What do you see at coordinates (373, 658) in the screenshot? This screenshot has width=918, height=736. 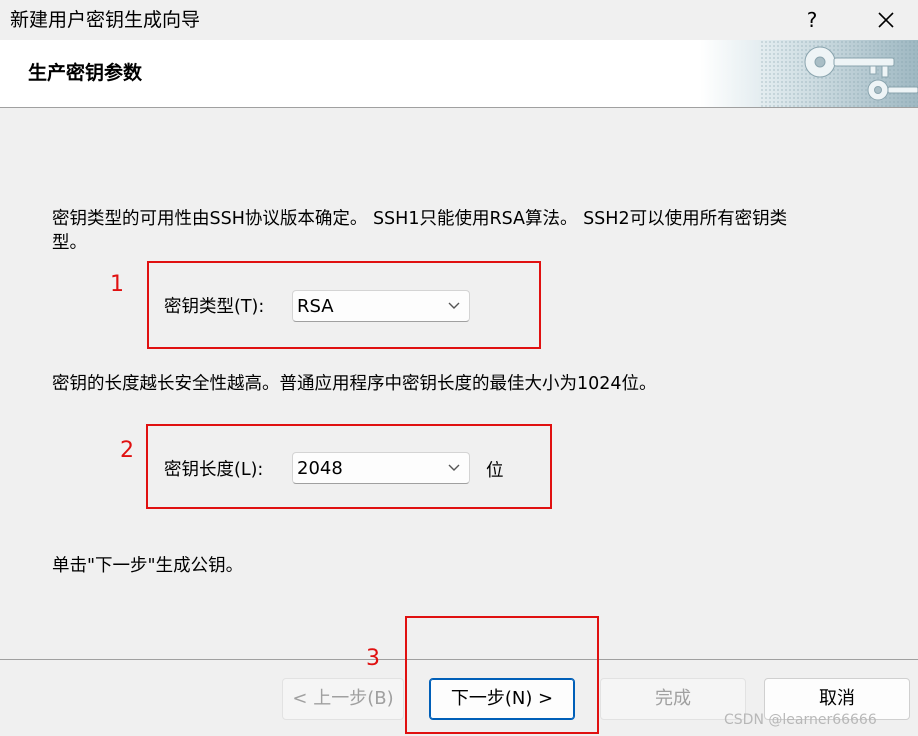 I see `annotation-number-3: 3` at bounding box center [373, 658].